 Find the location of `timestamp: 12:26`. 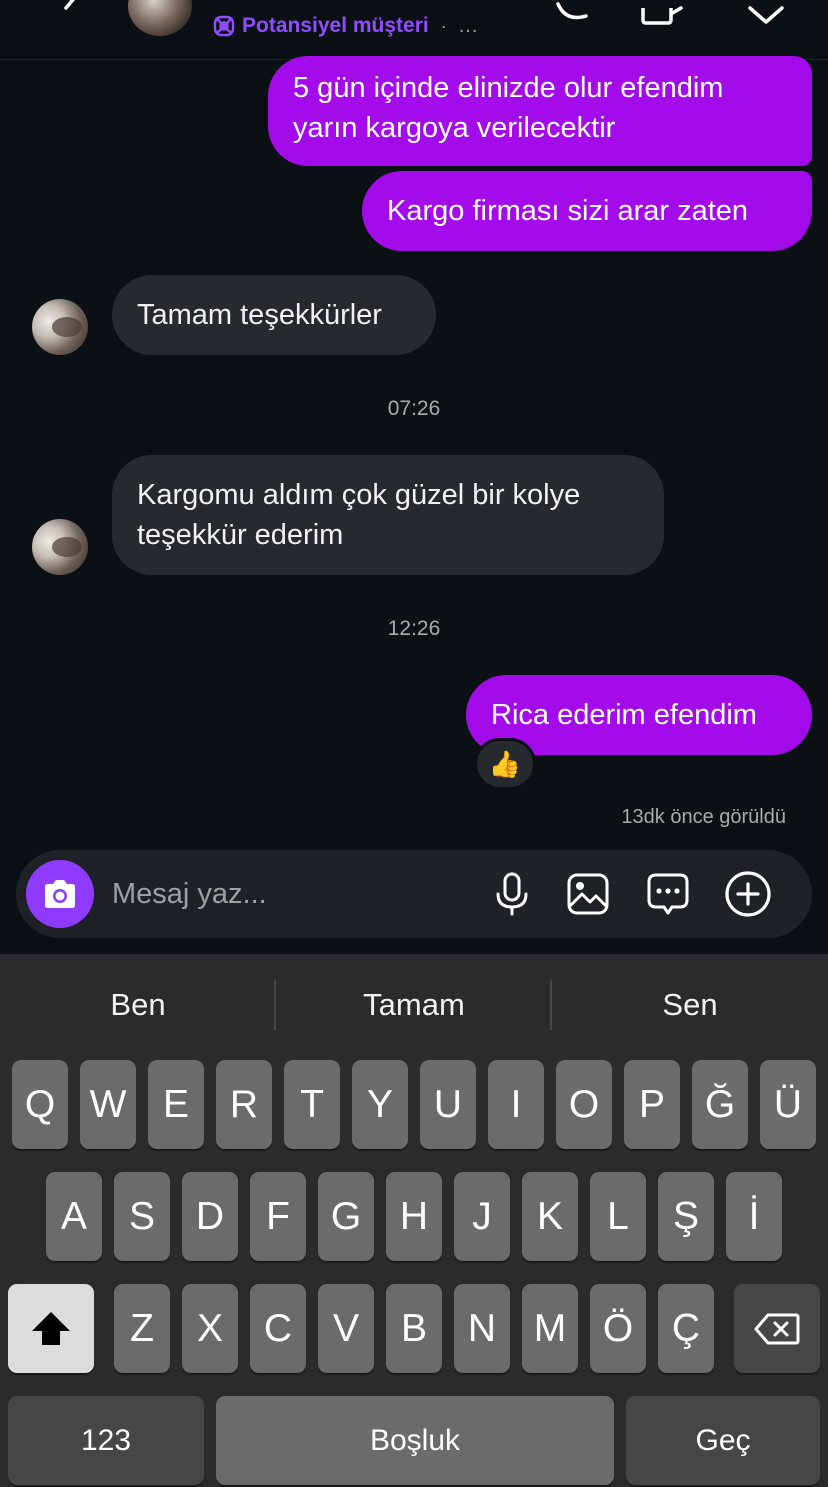

timestamp: 12:26 is located at coordinates (414, 628).